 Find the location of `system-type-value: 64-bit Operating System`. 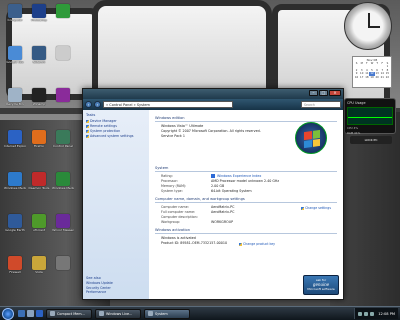

system-type-value: 64-bit Operating System is located at coordinates (231, 191).